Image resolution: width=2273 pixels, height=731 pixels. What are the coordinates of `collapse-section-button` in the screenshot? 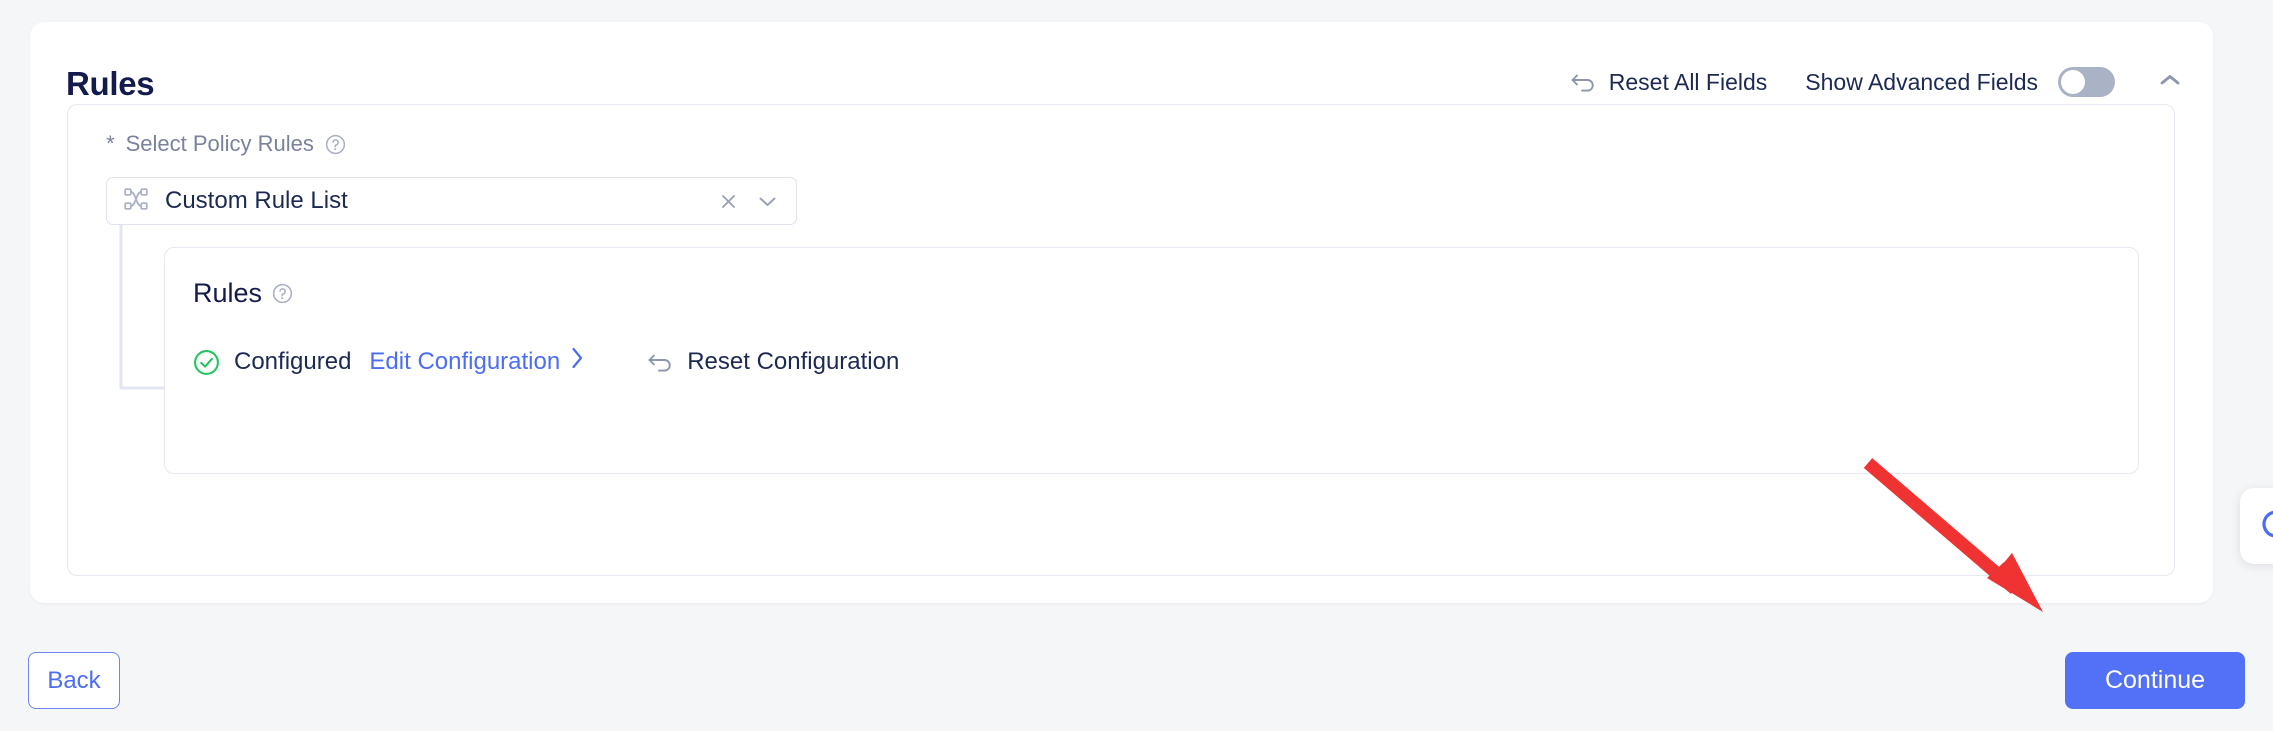 It's located at (2170, 82).